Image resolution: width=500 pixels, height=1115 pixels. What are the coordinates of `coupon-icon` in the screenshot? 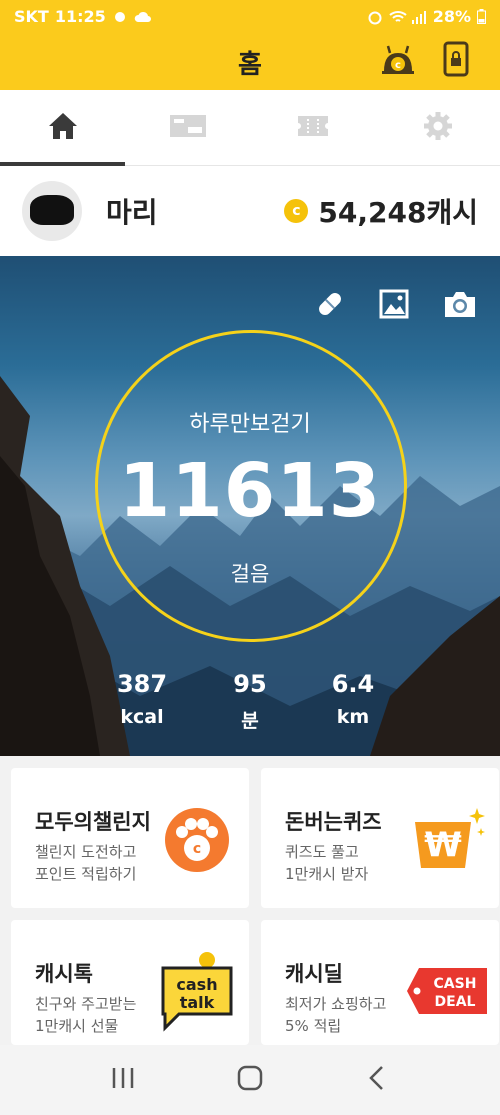 It's located at (313, 128).